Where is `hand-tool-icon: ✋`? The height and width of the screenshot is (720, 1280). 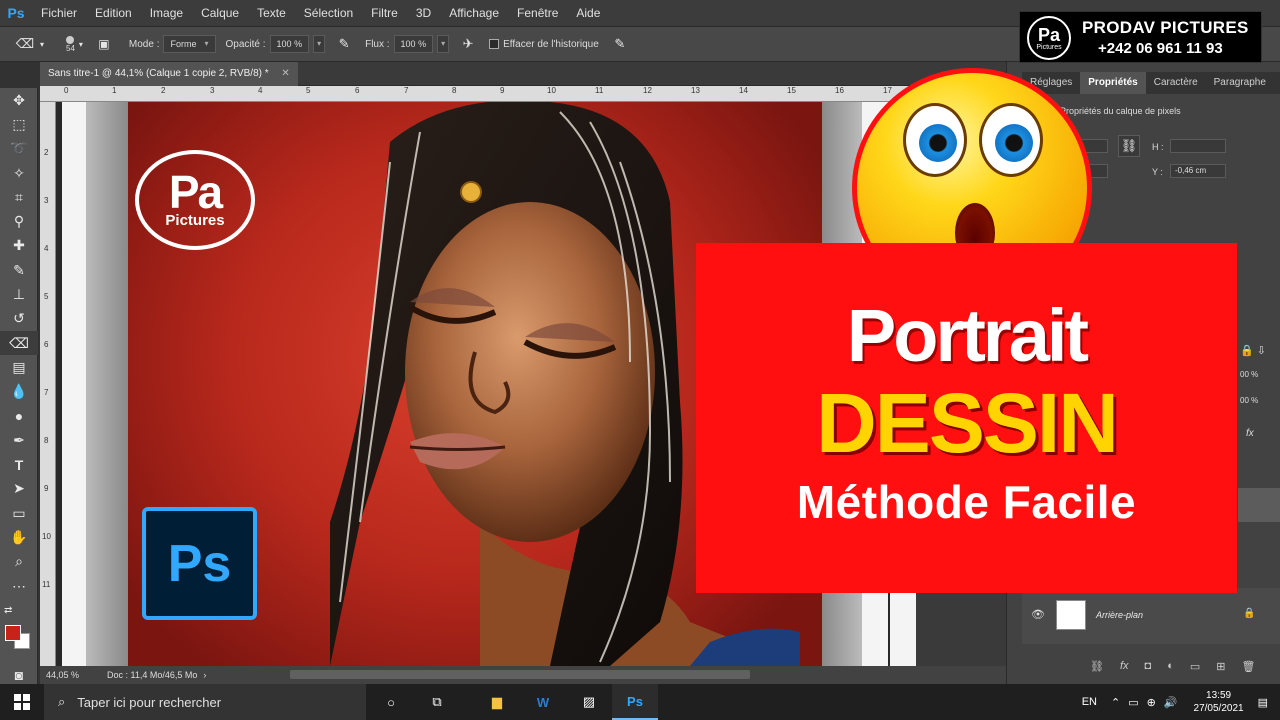 hand-tool-icon: ✋ is located at coordinates (19, 537).